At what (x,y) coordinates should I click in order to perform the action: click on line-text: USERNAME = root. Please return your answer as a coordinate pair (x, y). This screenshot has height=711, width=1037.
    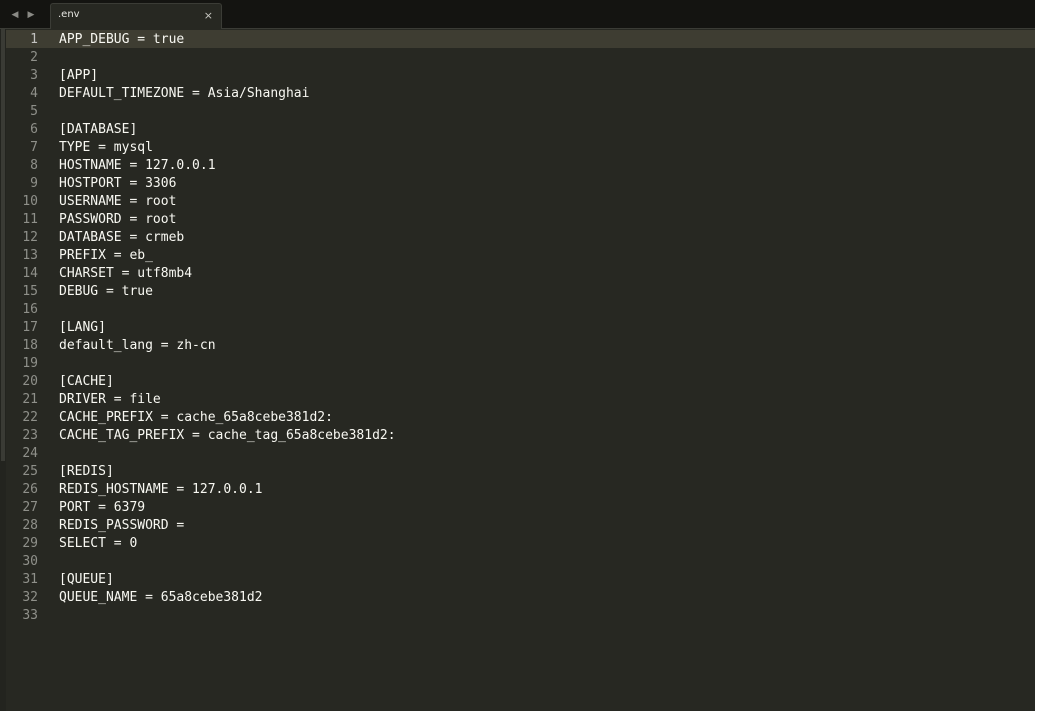
    Looking at the image, I should click on (118, 201).